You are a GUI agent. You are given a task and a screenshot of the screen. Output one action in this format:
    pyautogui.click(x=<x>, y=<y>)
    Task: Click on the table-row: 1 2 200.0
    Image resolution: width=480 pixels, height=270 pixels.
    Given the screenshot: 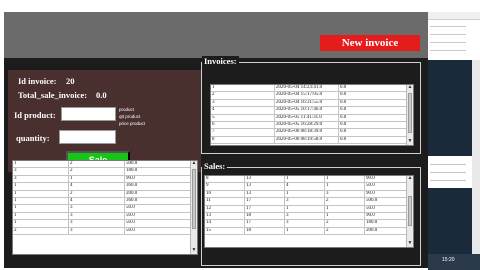 What is the action you would take?
    pyautogui.click(x=105, y=194)
    